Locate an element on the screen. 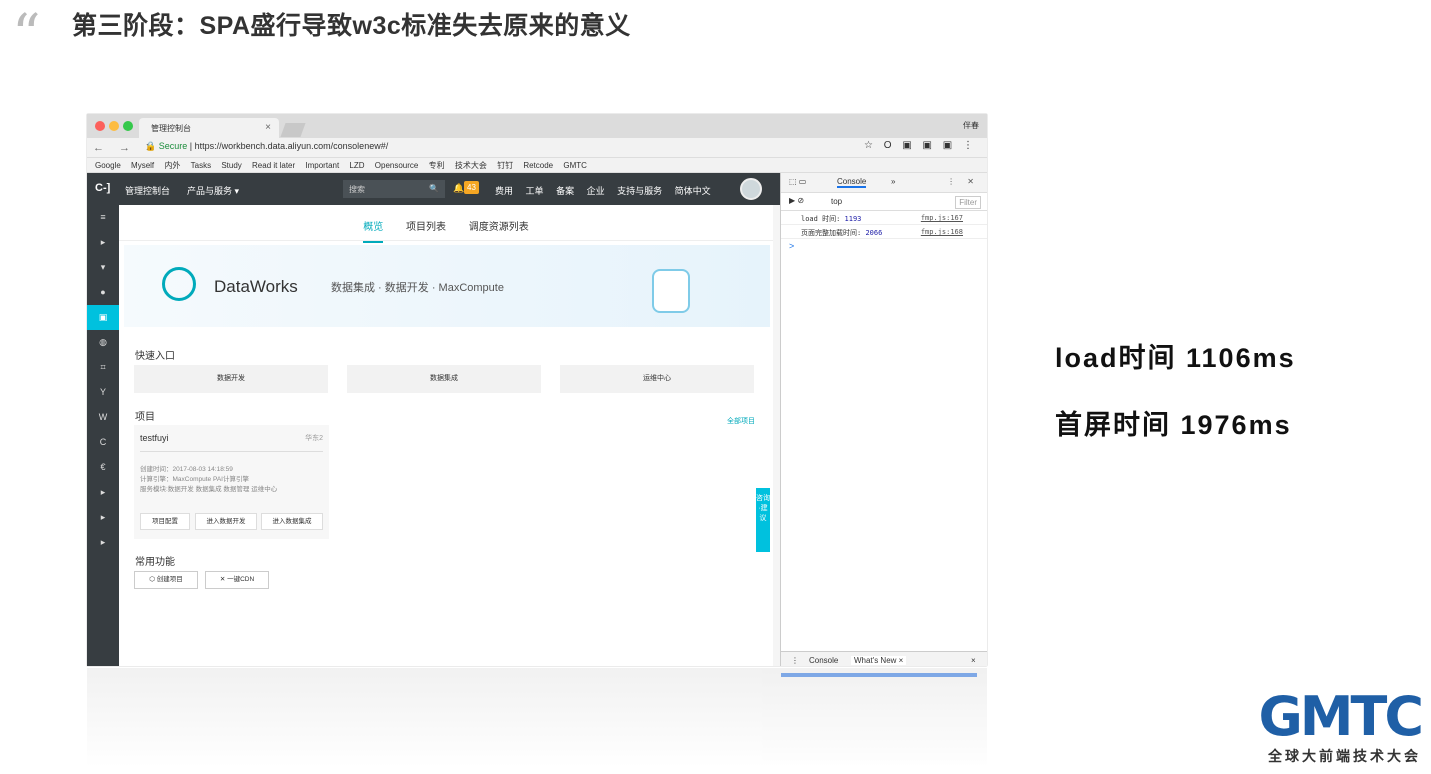 This screenshot has height=774, width=1431. sidebar-item: ◍ is located at coordinates (103, 342).